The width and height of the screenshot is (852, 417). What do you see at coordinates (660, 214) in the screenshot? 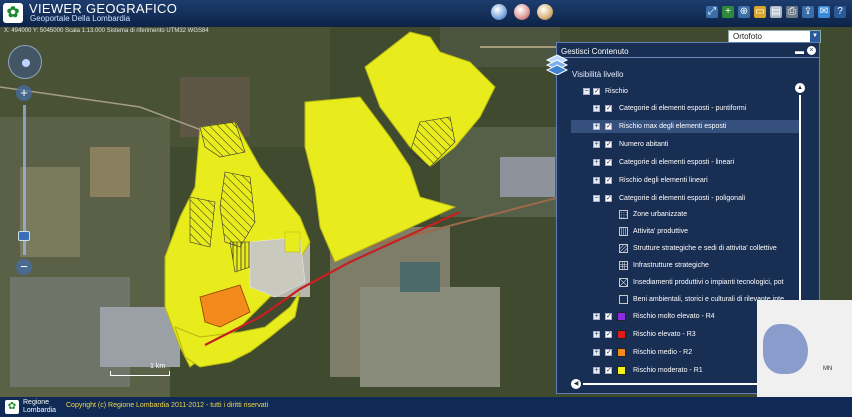
I see `legend-label: Zone urbanizzate` at bounding box center [660, 214].